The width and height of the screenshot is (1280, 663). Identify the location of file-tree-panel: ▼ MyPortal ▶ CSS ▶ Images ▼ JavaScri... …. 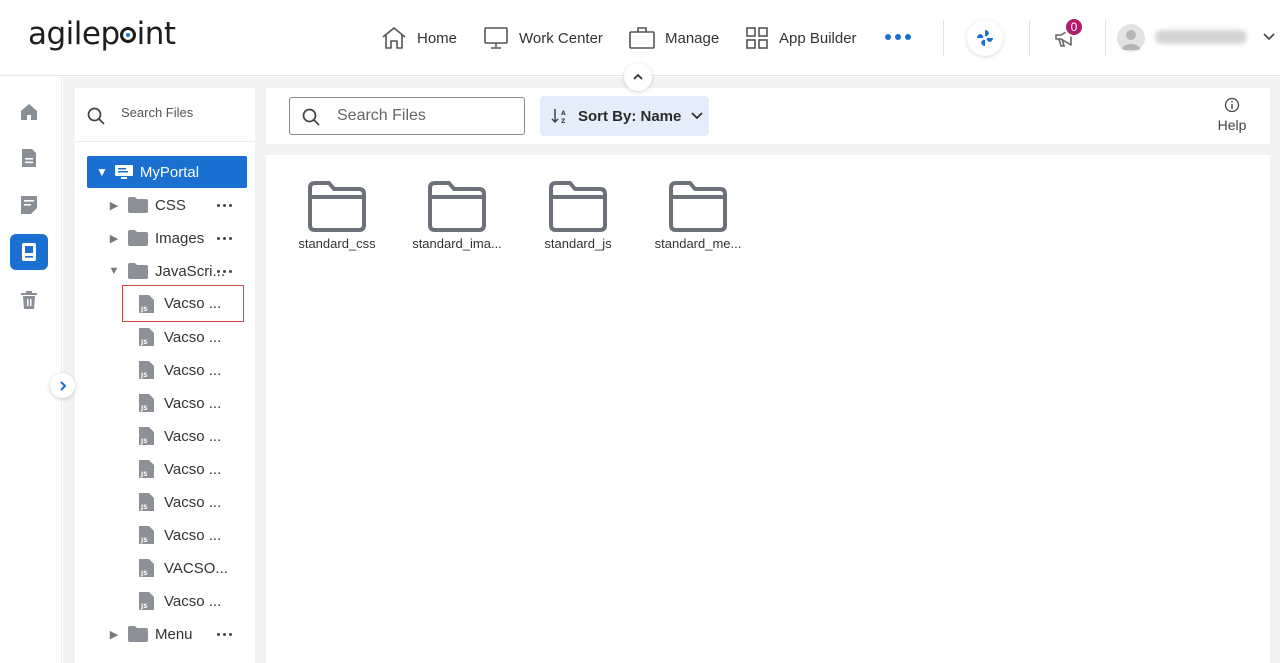
(165, 375).